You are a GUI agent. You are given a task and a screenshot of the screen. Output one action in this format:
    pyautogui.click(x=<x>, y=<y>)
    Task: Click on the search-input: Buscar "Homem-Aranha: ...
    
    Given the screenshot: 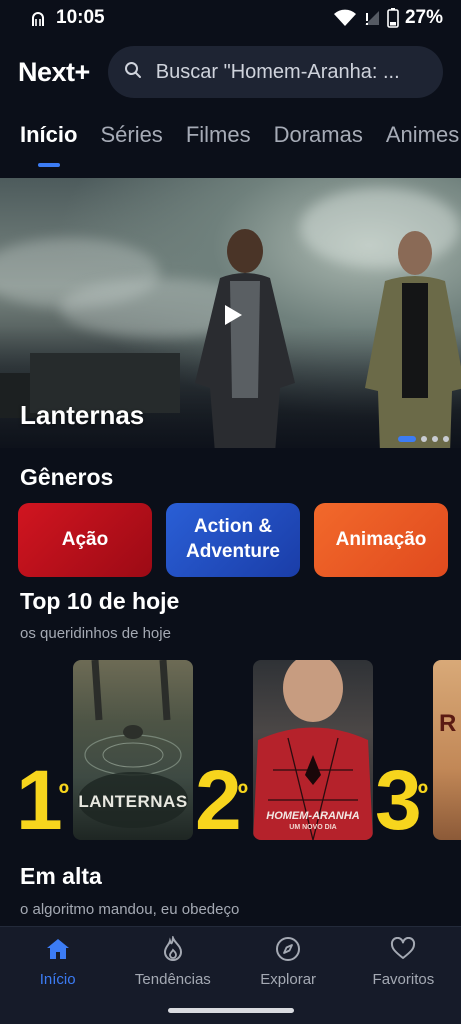 What is the action you would take?
    pyautogui.click(x=278, y=72)
    